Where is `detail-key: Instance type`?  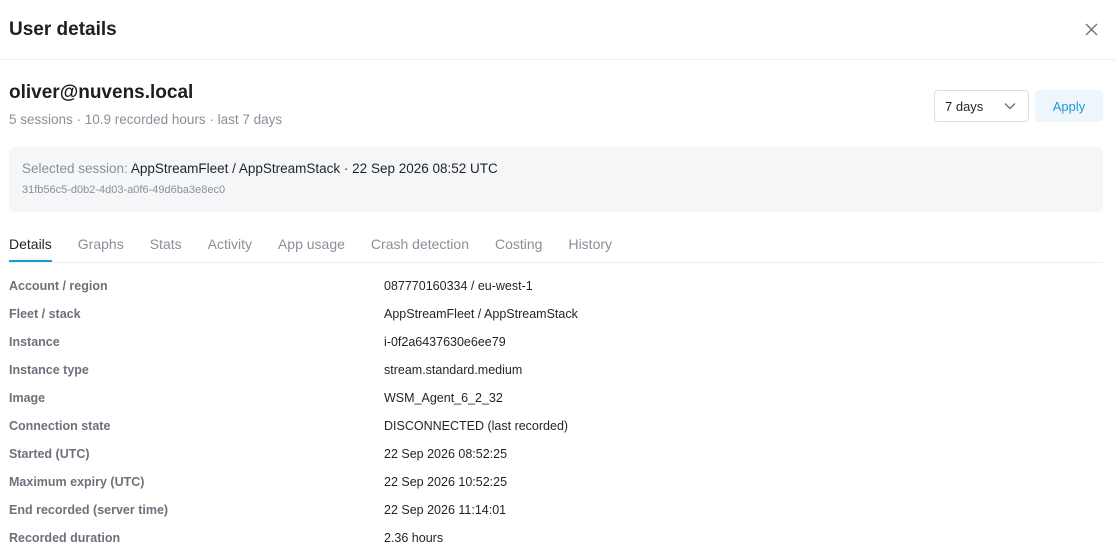
detail-key: Instance type is located at coordinates (49, 370).